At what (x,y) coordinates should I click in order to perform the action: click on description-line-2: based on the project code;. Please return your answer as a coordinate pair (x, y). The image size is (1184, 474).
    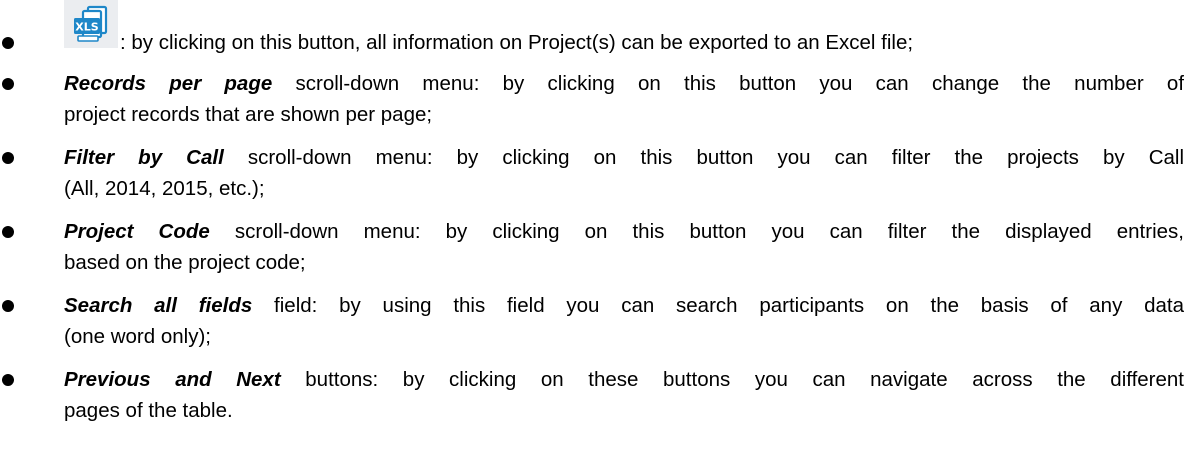
    Looking at the image, I should click on (185, 262).